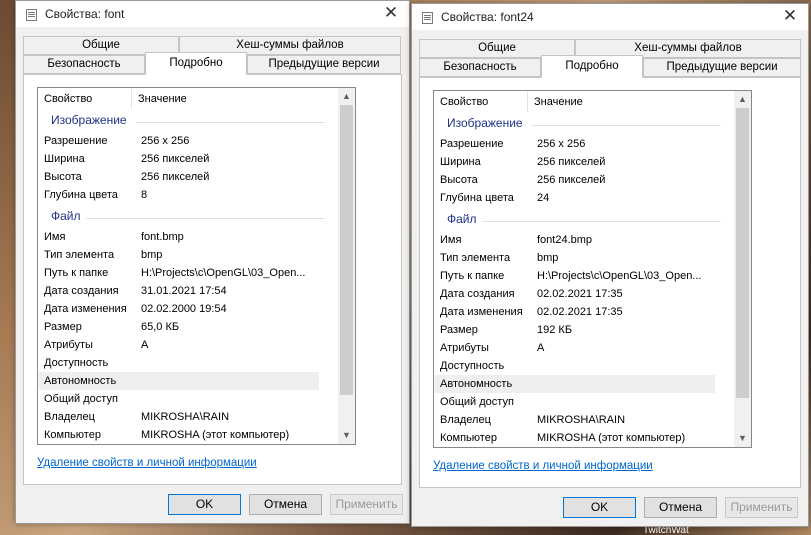 The image size is (811, 535). What do you see at coordinates (477, 294) in the screenshot?
I see `property-name: Дата создания` at bounding box center [477, 294].